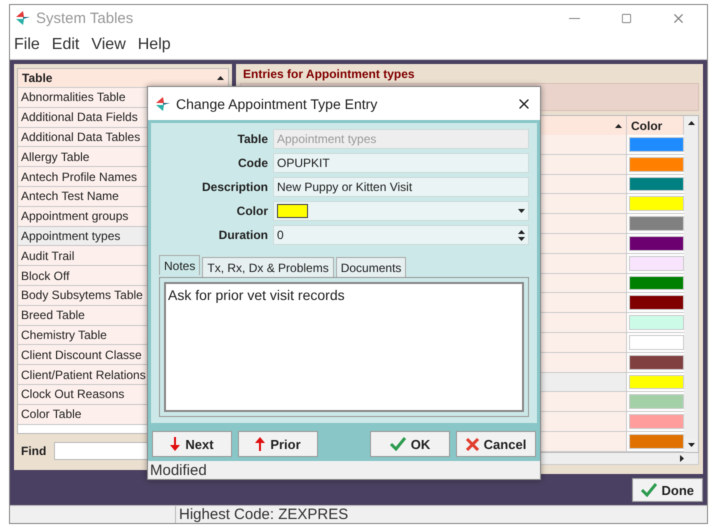 The image size is (715, 525). What do you see at coordinates (691, 284) in the screenshot?
I see `vertical-scrollbar` at bounding box center [691, 284].